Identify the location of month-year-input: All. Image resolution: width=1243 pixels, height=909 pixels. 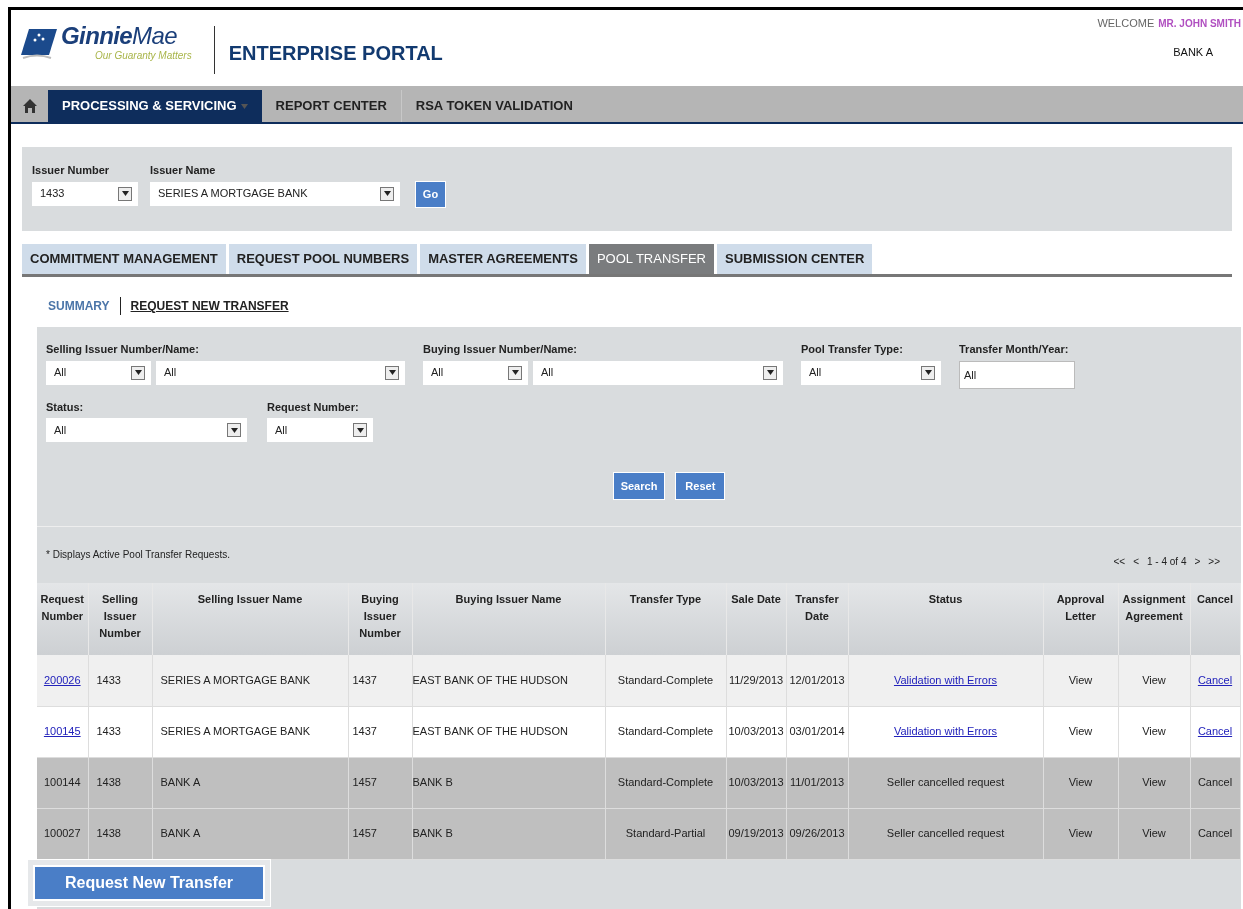
(1017, 374).